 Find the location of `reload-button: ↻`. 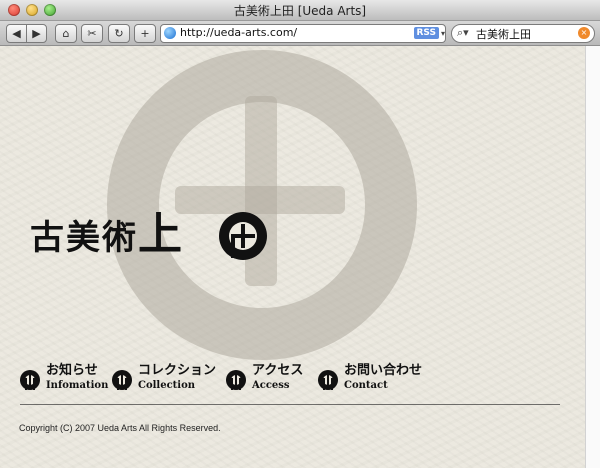

reload-button: ↻ is located at coordinates (119, 33).